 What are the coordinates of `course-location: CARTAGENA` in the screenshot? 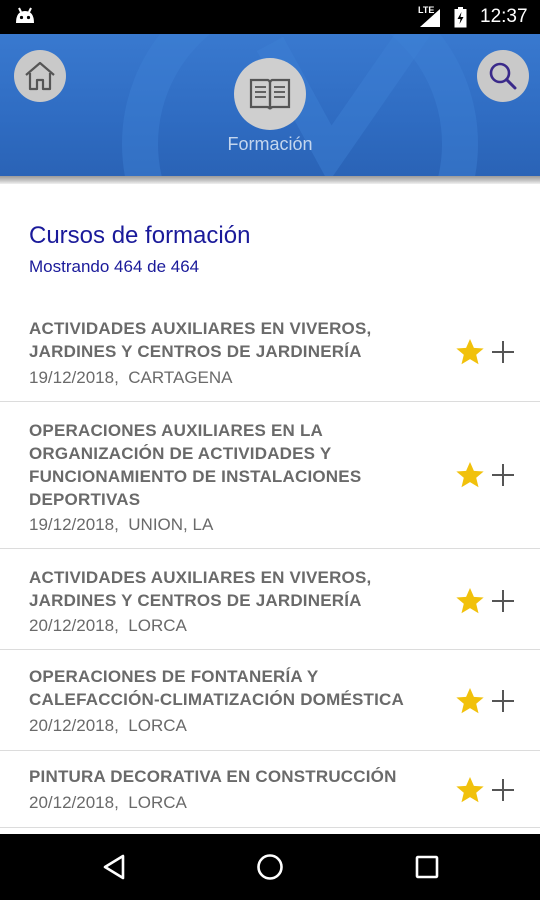 It's located at (180, 377).